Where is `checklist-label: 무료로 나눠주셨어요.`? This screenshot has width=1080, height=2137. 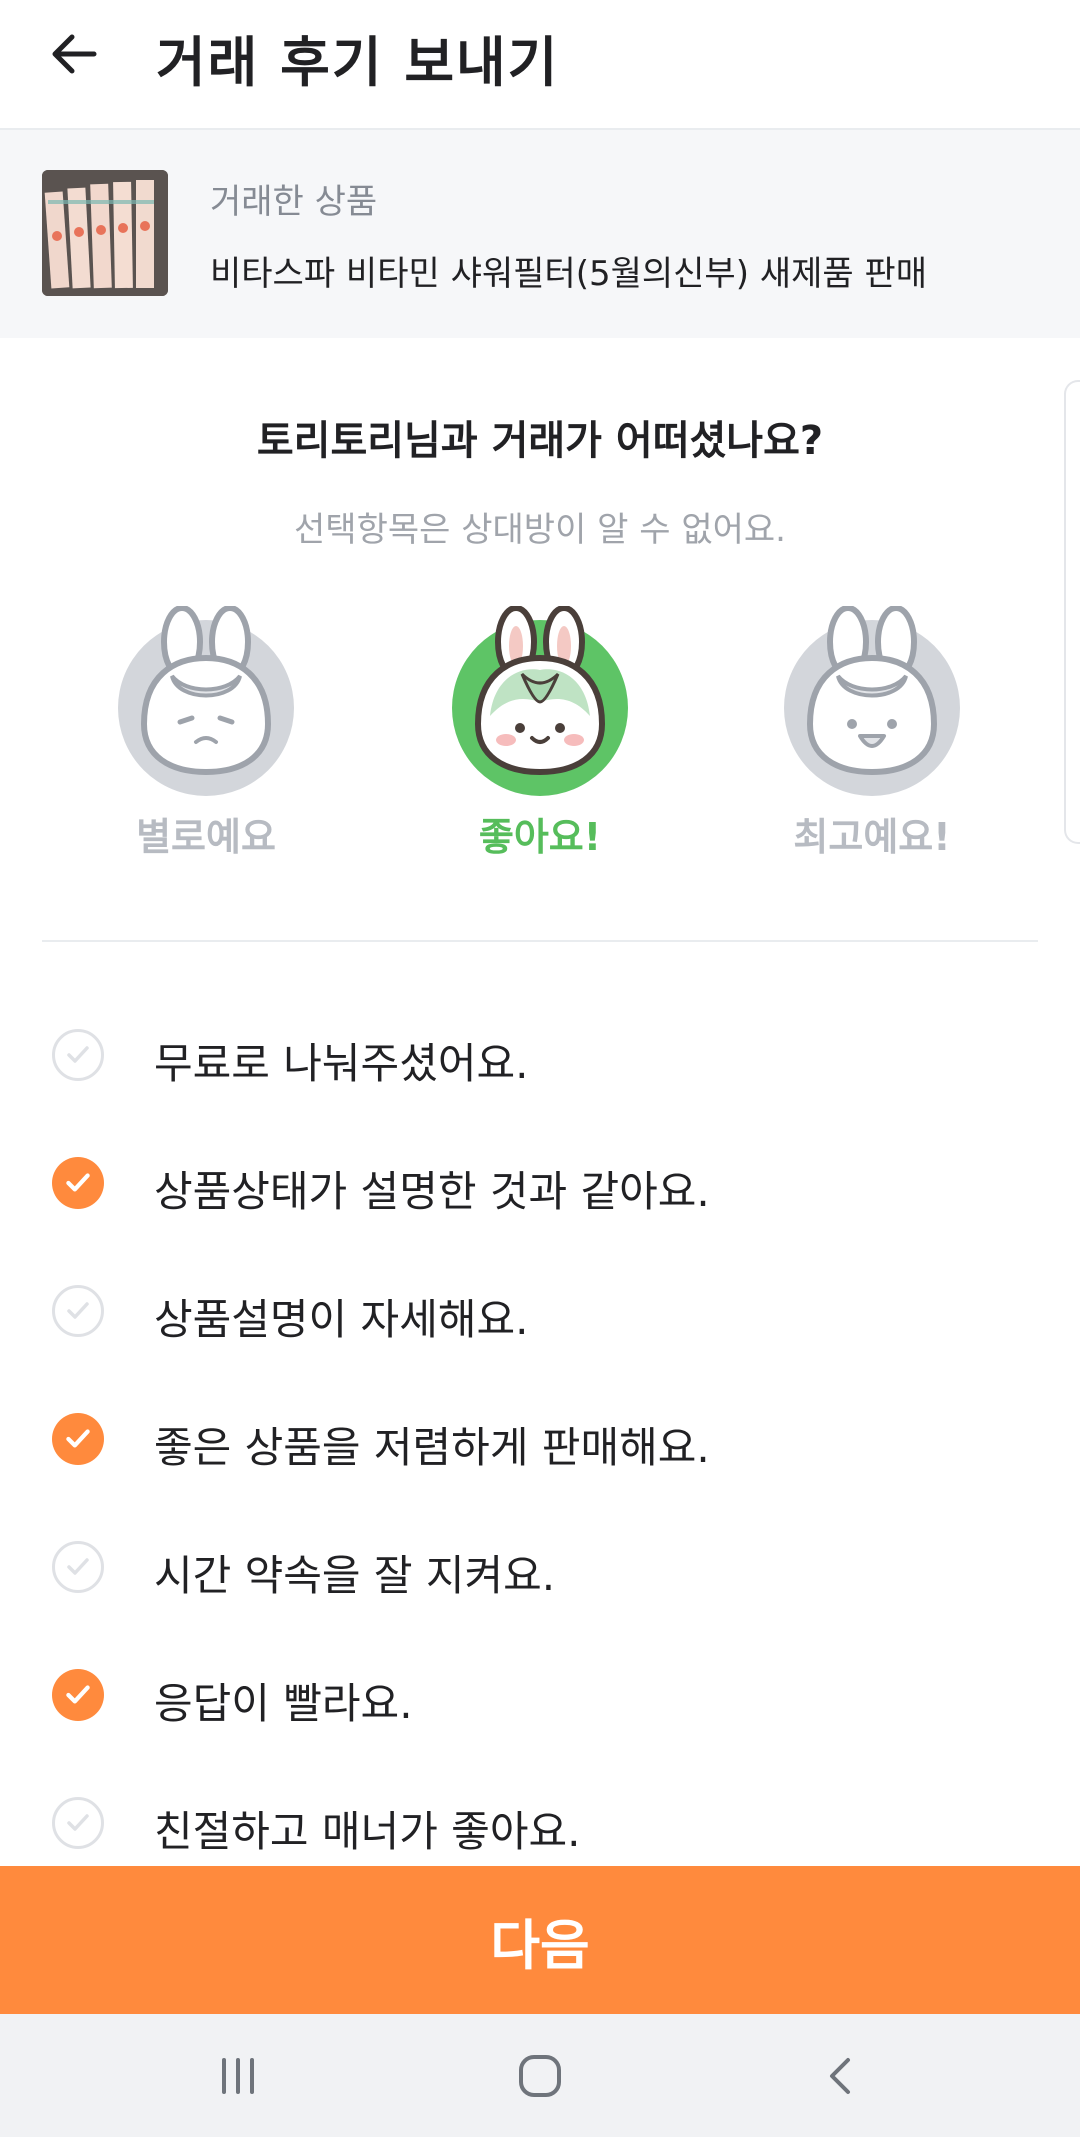
checklist-label: 무료로 나눠주셨어요. is located at coordinates (341, 1063).